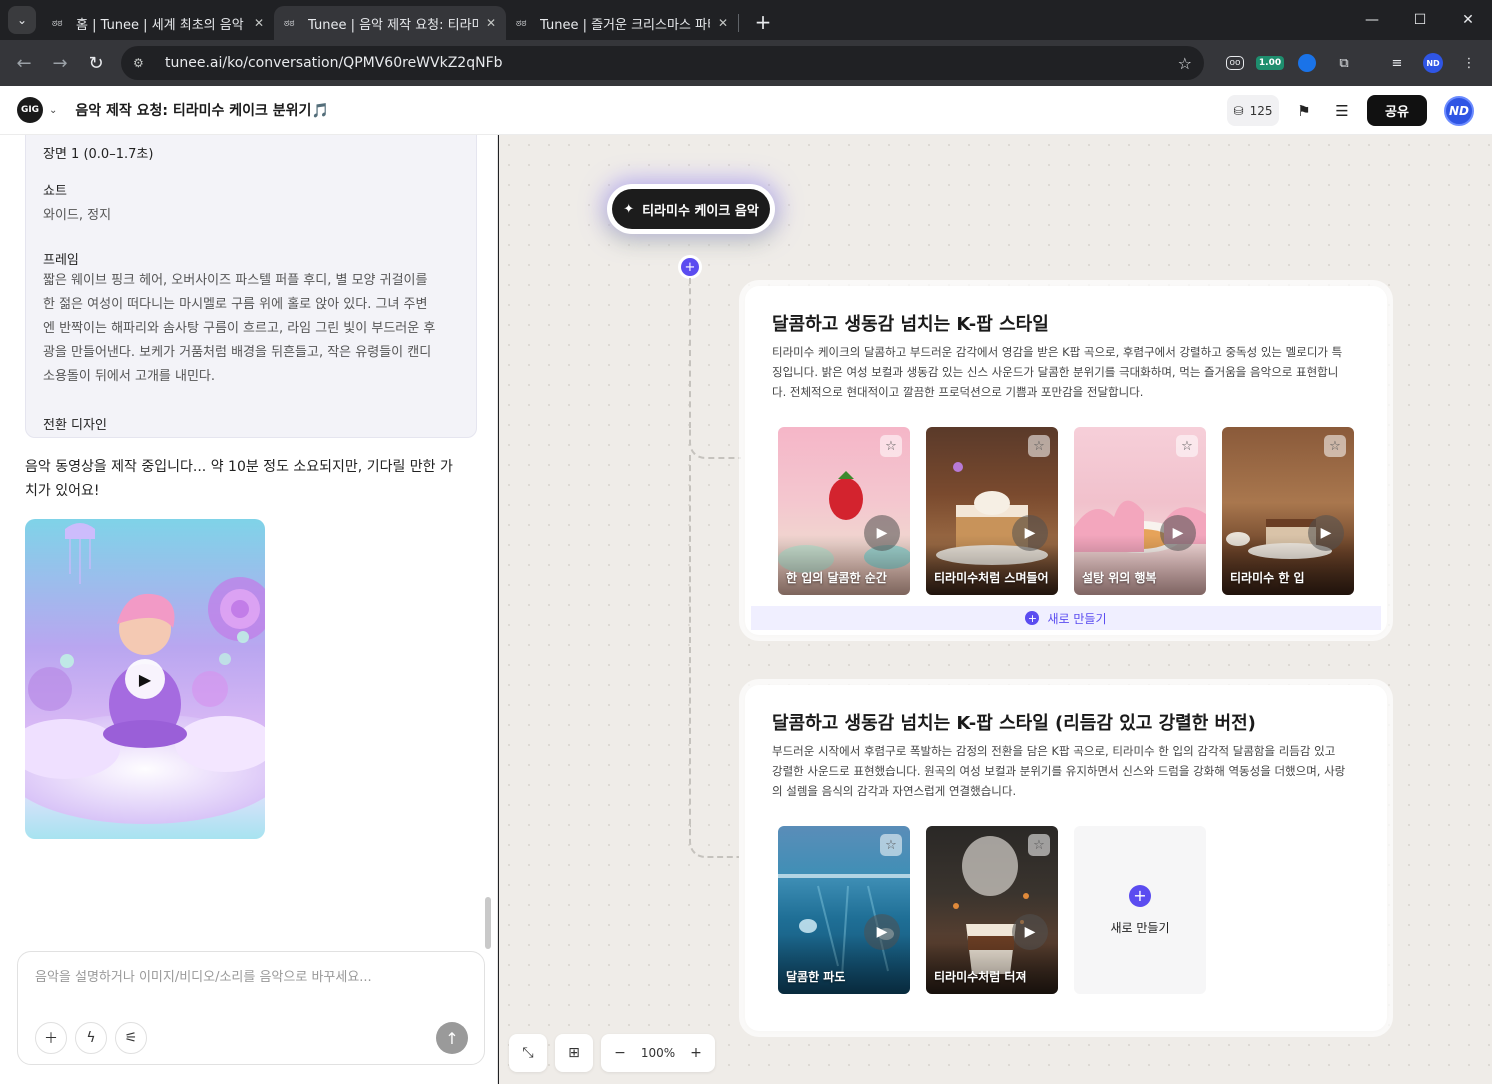 The height and width of the screenshot is (1084, 1492). What do you see at coordinates (60, 63) in the screenshot?
I see `forward-arrow-icon: →` at bounding box center [60, 63].